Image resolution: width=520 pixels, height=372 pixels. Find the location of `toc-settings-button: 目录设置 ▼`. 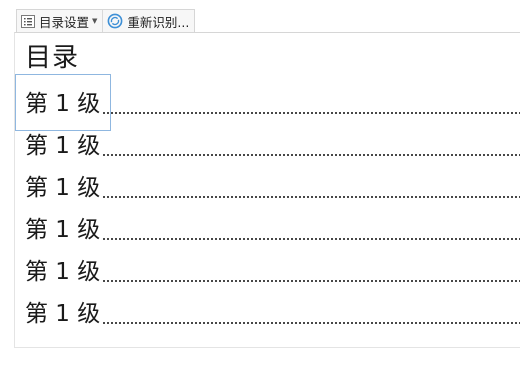

toc-settings-button: 目录设置 ▼ is located at coordinates (59, 21).